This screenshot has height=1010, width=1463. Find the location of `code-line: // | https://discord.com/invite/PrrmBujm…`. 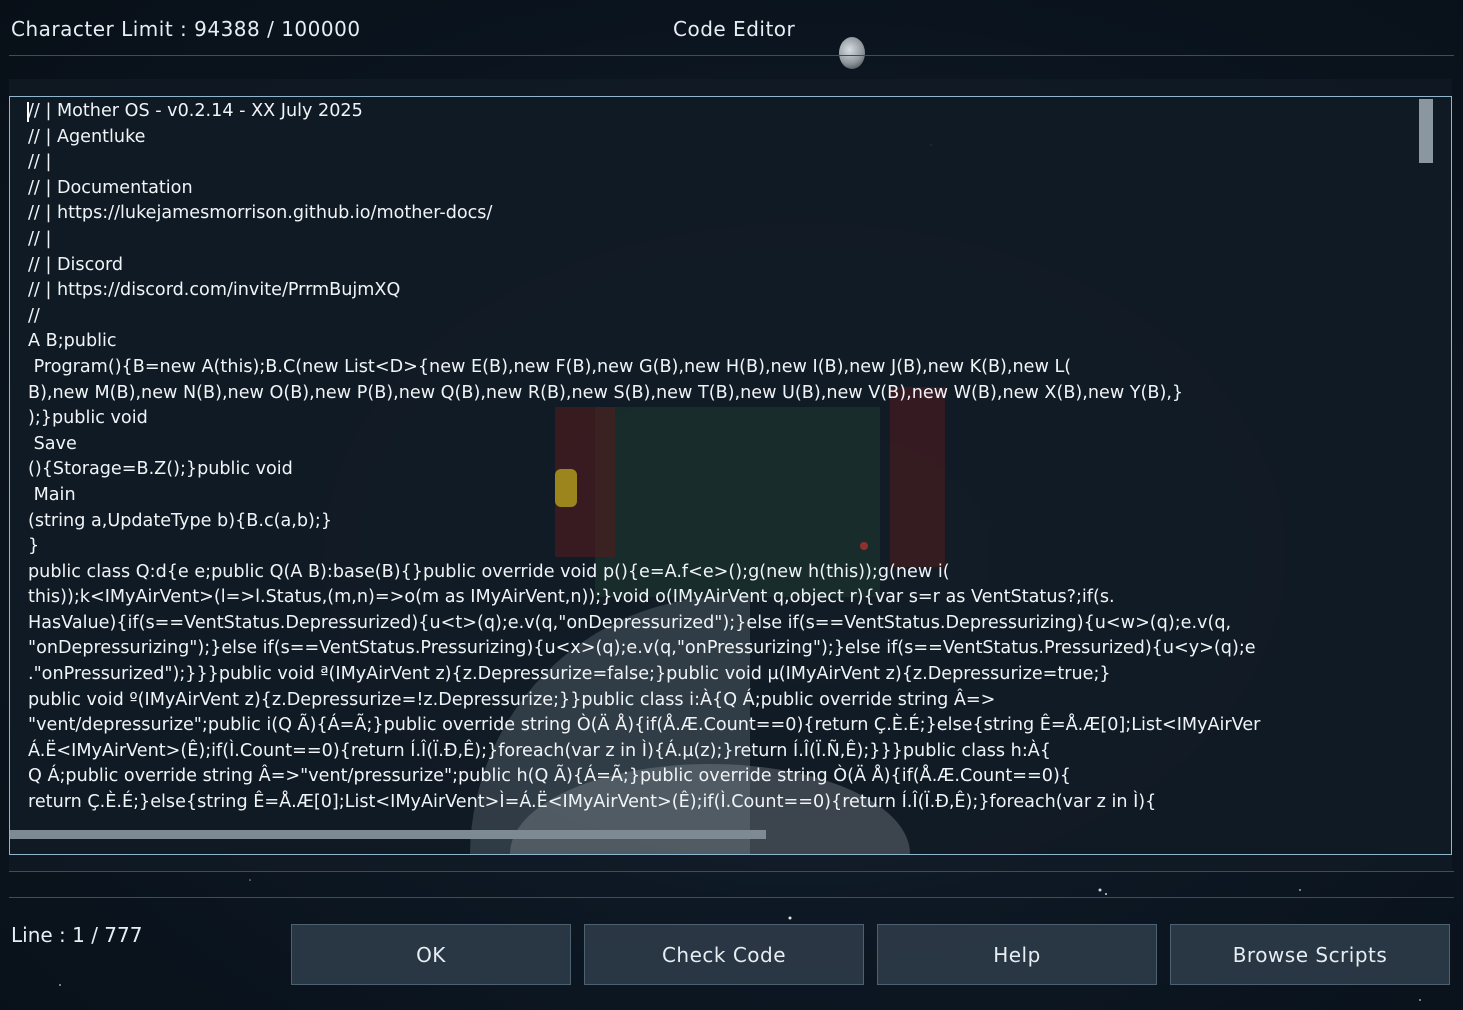

code-line: // | https://discord.com/invite/PrrmBujm… is located at coordinates (214, 290).